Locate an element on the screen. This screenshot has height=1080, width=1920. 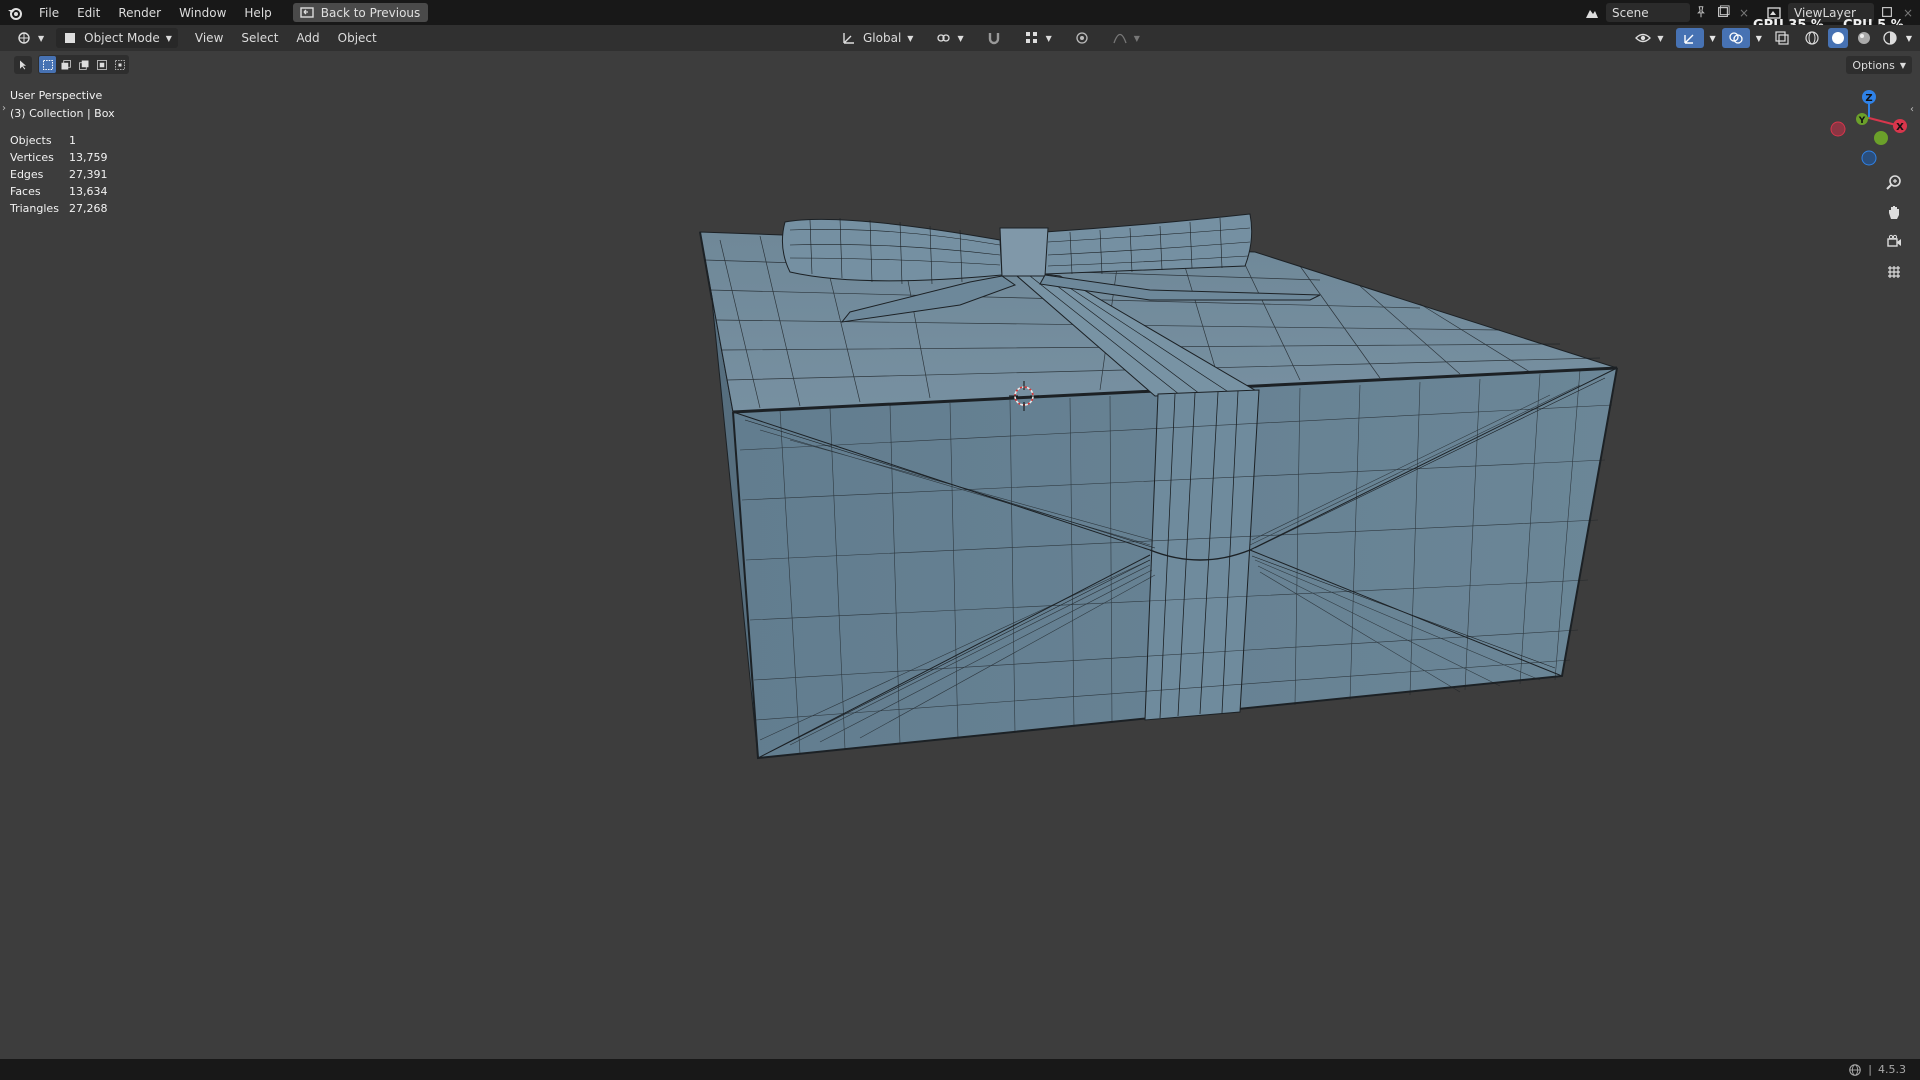
menu-view: View is located at coordinates (209, 38).